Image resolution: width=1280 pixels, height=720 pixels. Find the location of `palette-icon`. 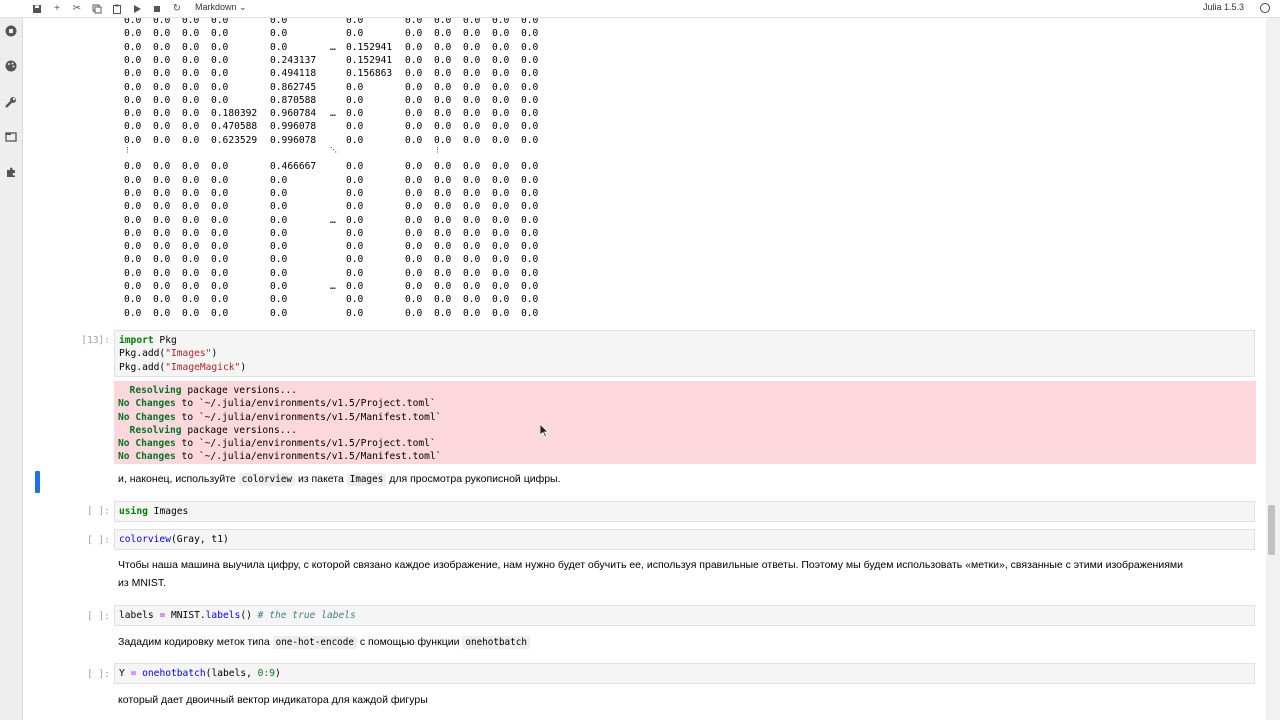

palette-icon is located at coordinates (11, 66).